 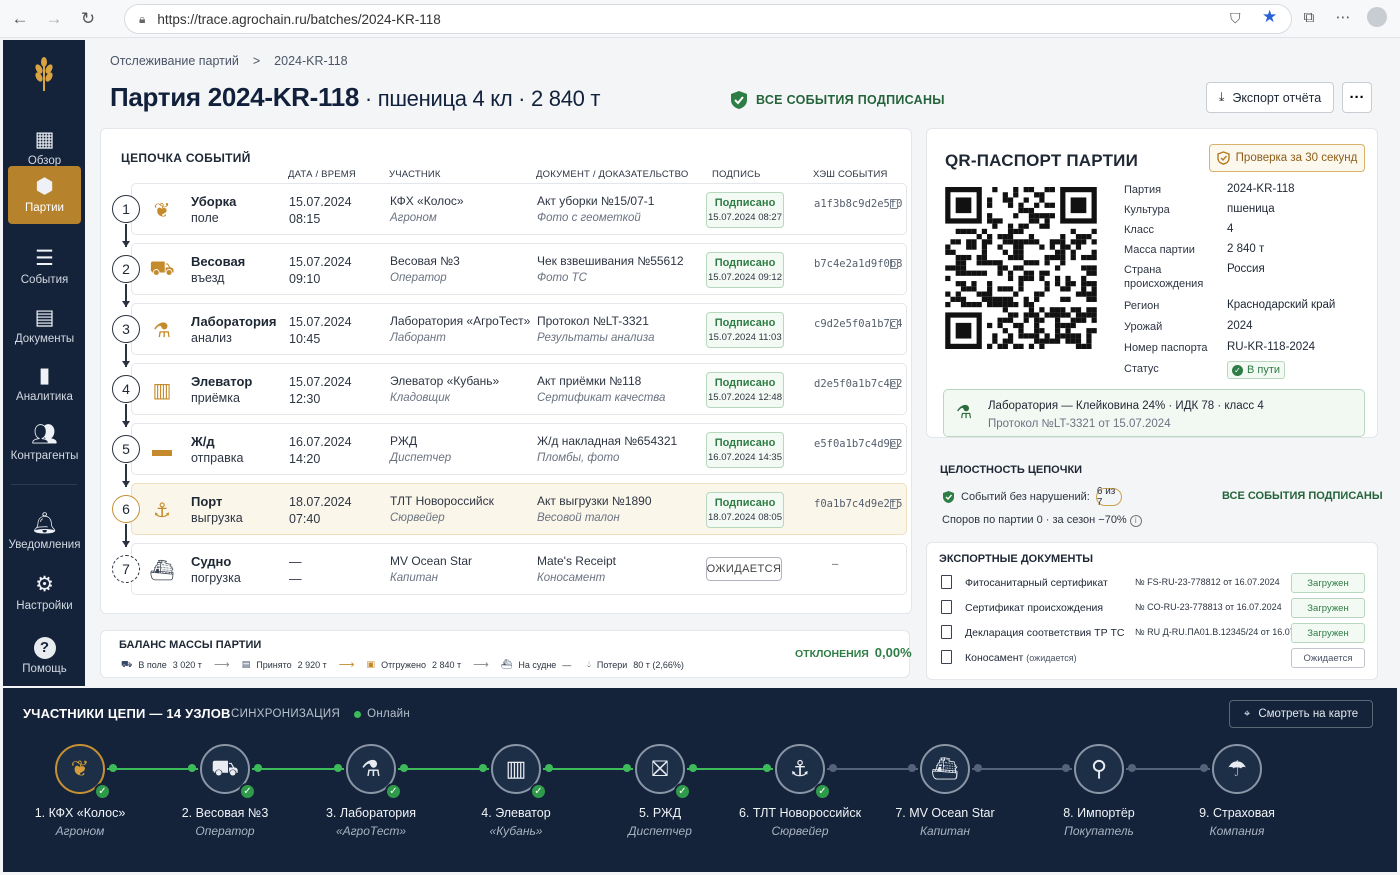 I want to click on reload-icon: ↻, so click(x=88, y=19).